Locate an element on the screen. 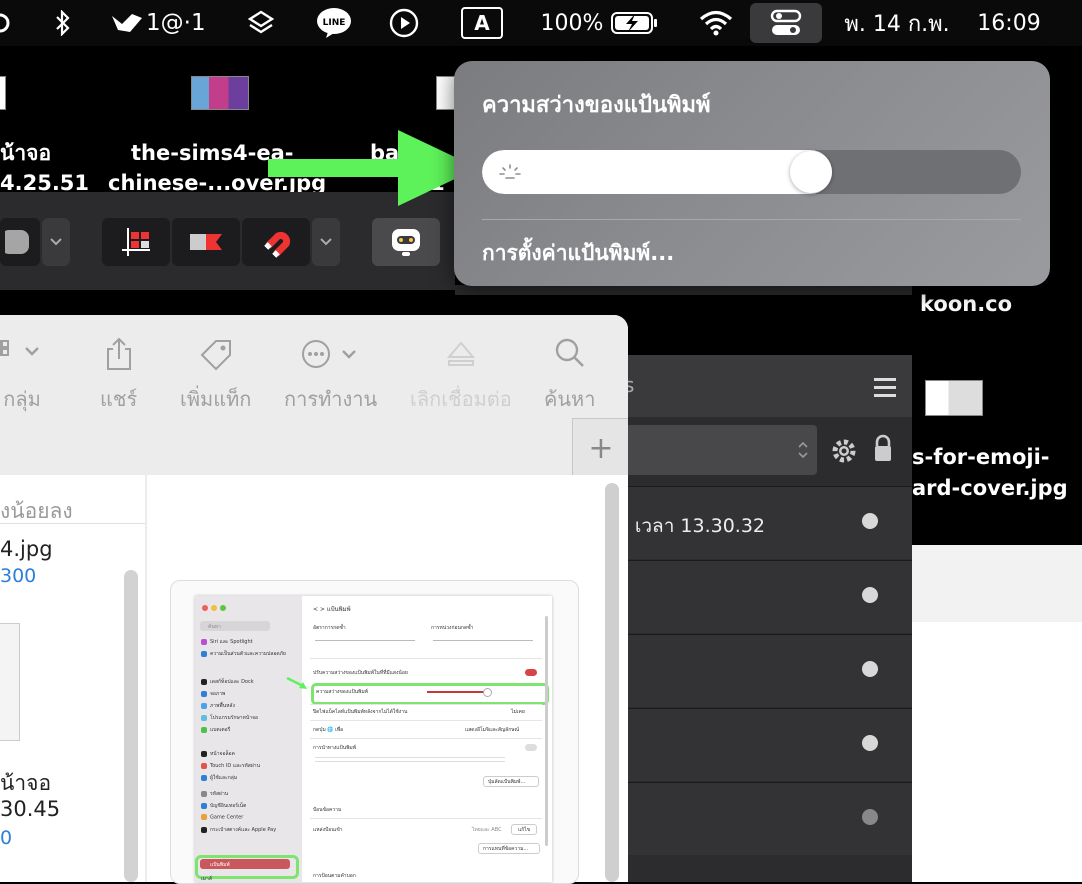 The height and width of the screenshot is (884, 1082). preview-sidebar-item: Touch ID และรหัสผ่าน is located at coordinates (230, 766).